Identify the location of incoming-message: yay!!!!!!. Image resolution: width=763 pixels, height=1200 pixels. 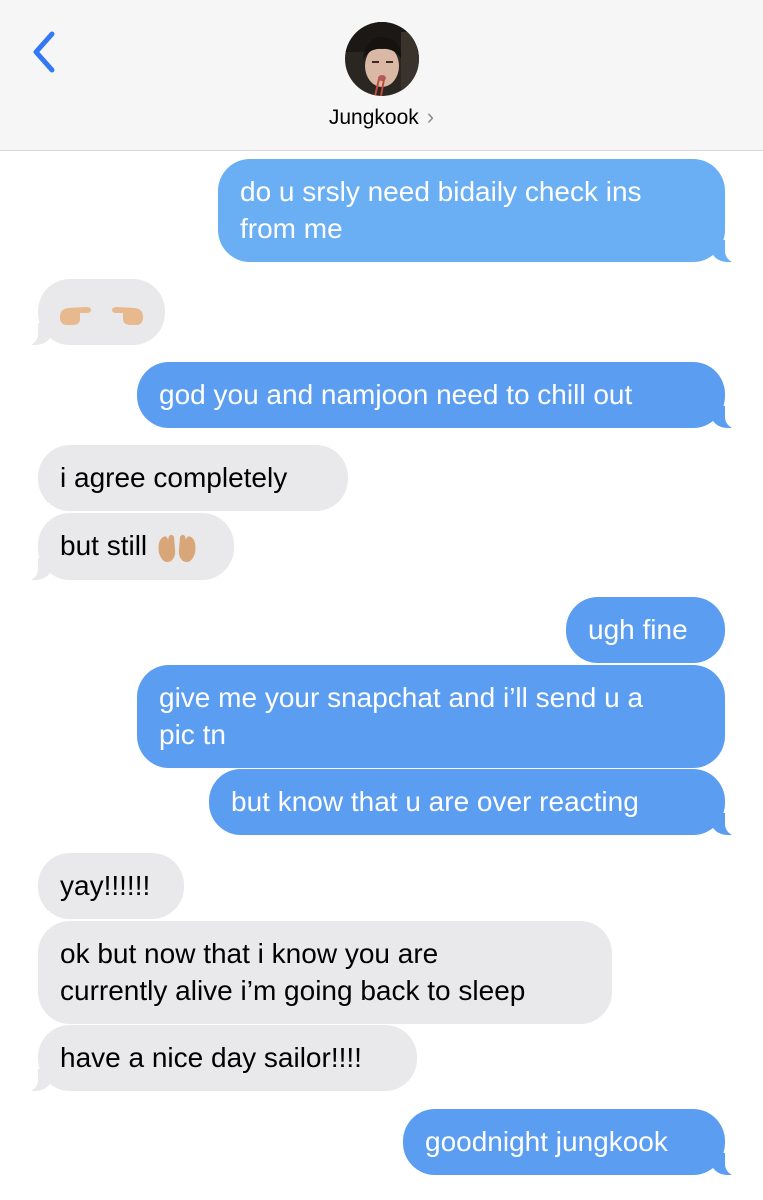
(111, 886).